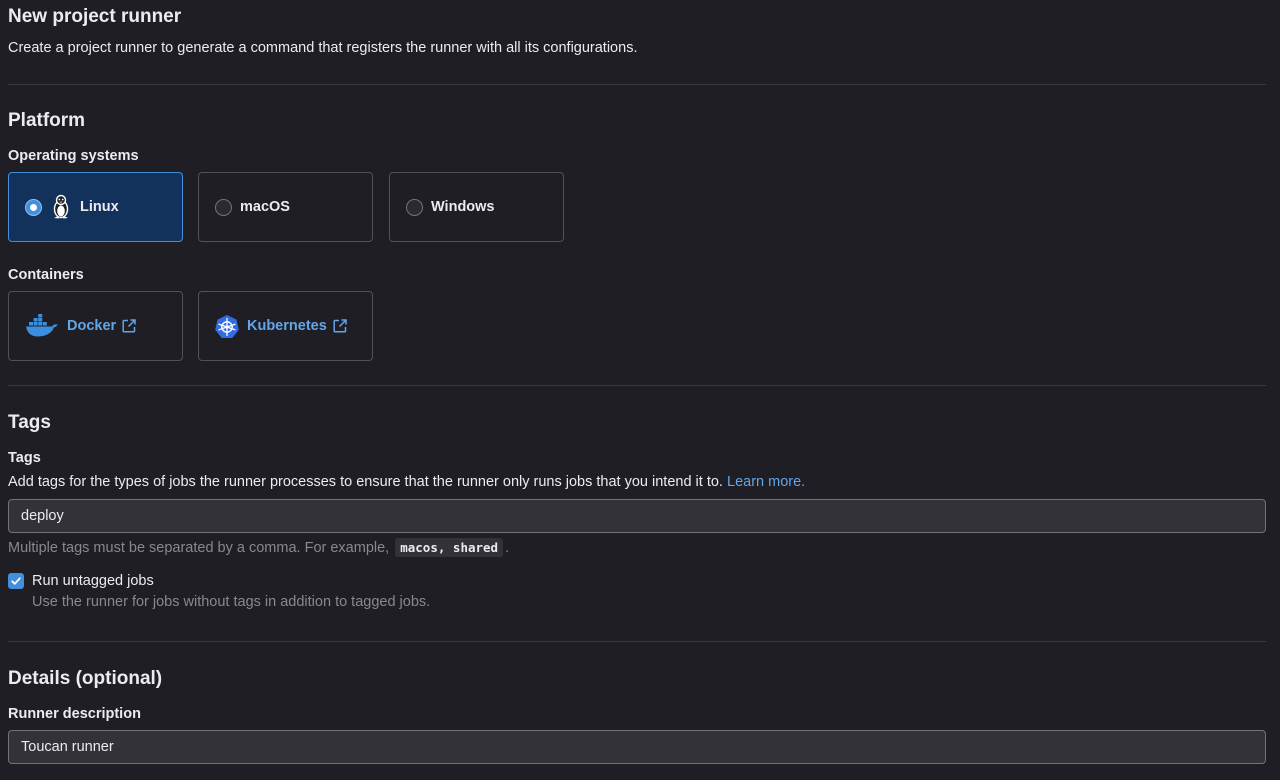 This screenshot has height=780, width=1280. Describe the element at coordinates (74, 714) in the screenshot. I see `runner-description-label: Runner description` at that location.